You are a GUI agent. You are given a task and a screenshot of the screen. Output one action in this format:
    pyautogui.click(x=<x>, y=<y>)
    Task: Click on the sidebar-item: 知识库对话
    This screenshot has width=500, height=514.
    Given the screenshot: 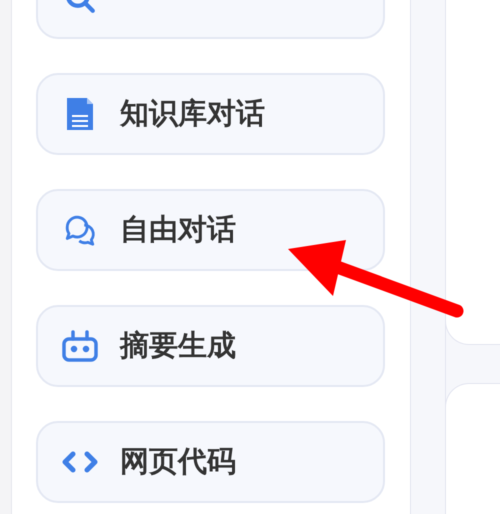 What is the action you would take?
    pyautogui.click(x=210, y=114)
    